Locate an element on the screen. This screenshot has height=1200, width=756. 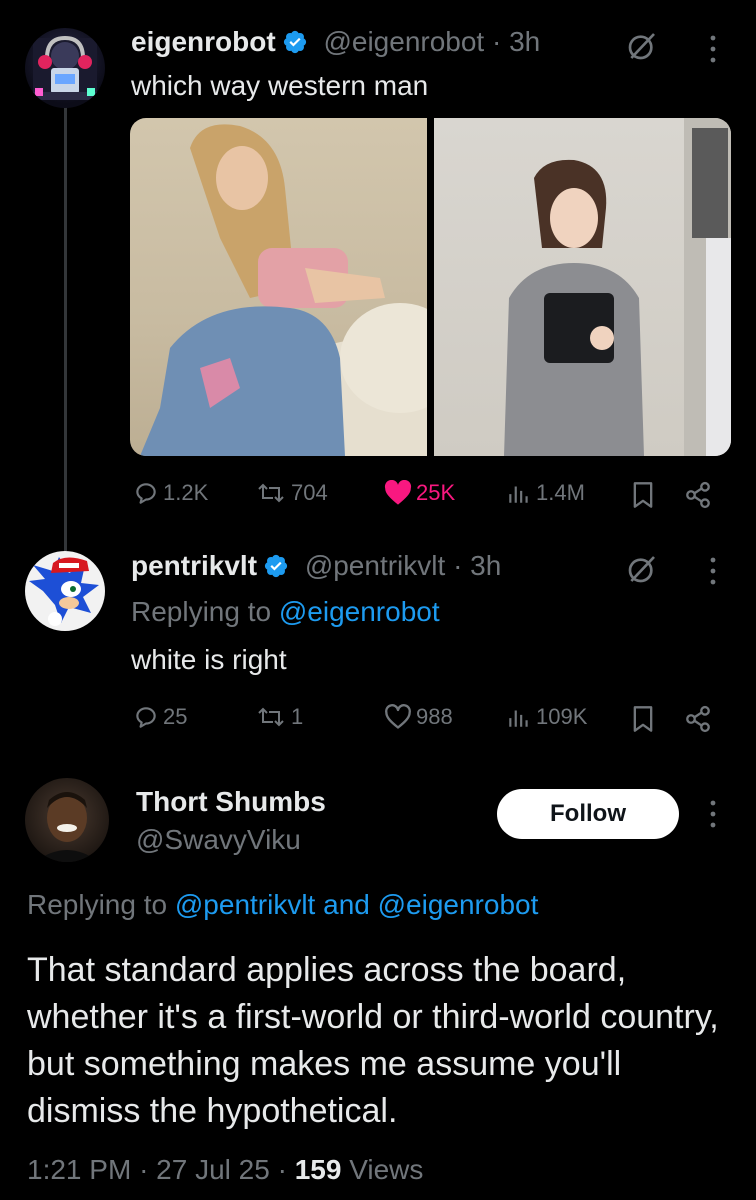
retweet-count: 1 is located at coordinates (297, 716).